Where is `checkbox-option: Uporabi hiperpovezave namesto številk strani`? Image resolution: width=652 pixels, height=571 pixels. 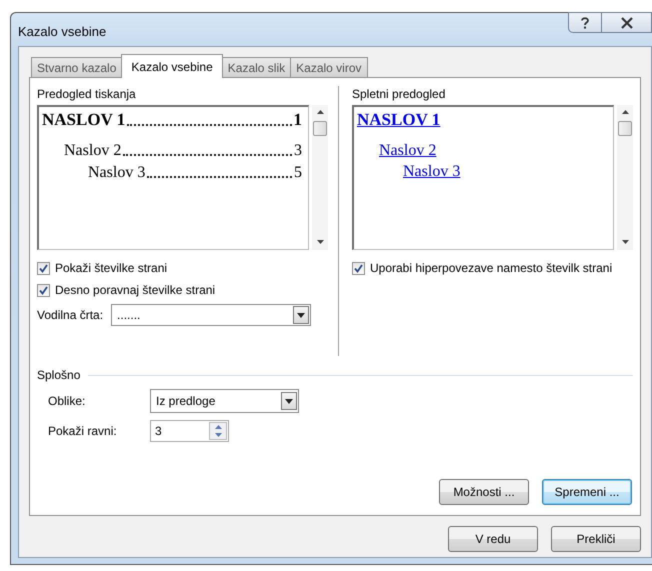
checkbox-option: Uporabi hiperpovezave namesto številk strani is located at coordinates (492, 268).